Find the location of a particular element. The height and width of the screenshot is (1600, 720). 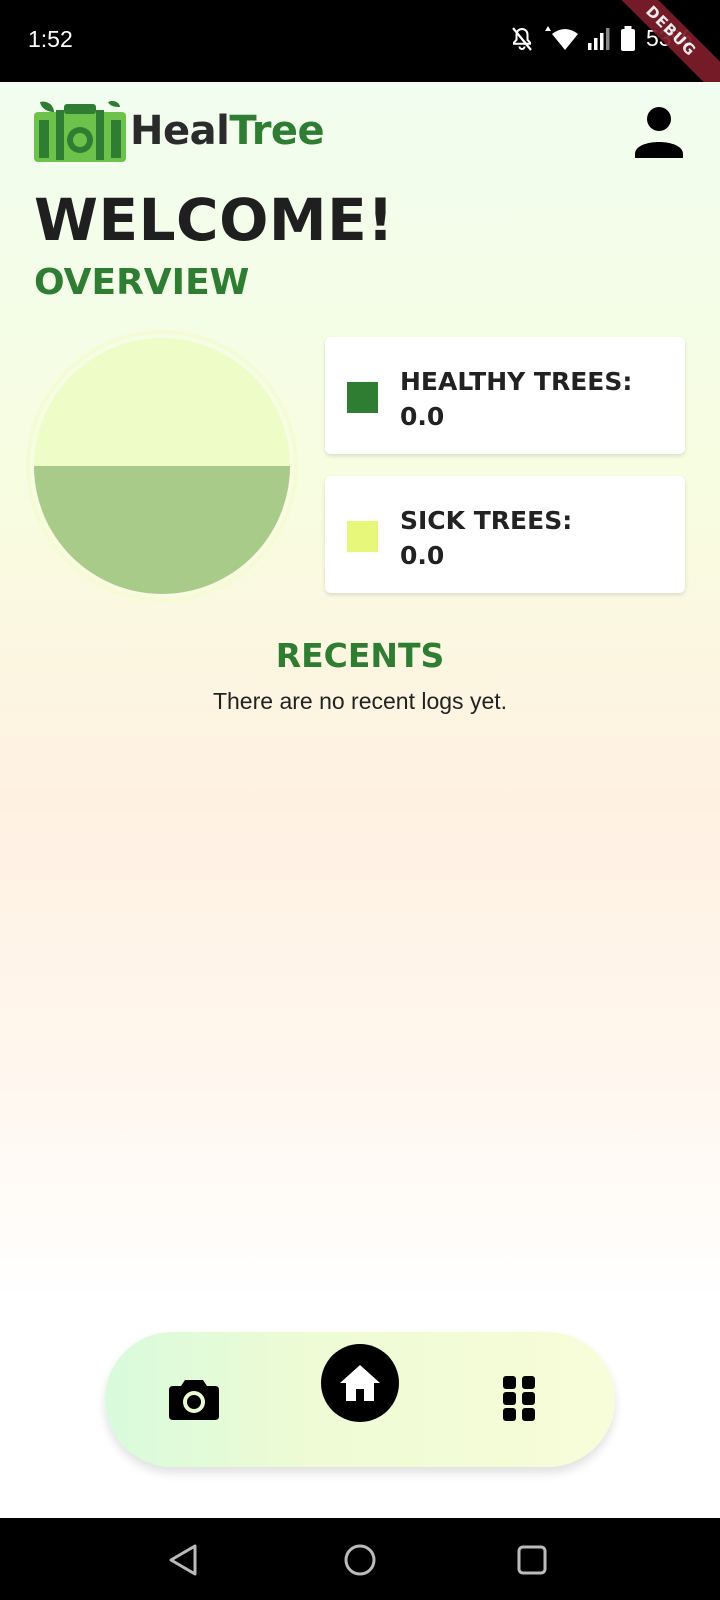

notifications-off-icon is located at coordinates (522, 38).